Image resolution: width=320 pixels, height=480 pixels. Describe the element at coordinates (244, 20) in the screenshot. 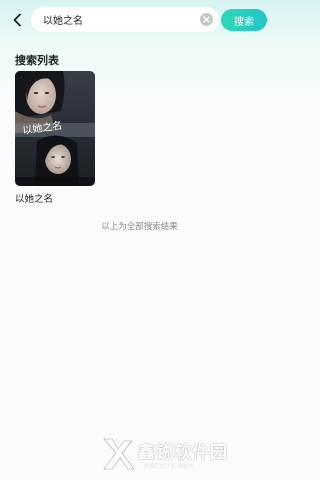

I see `search-button: 搜索` at that location.